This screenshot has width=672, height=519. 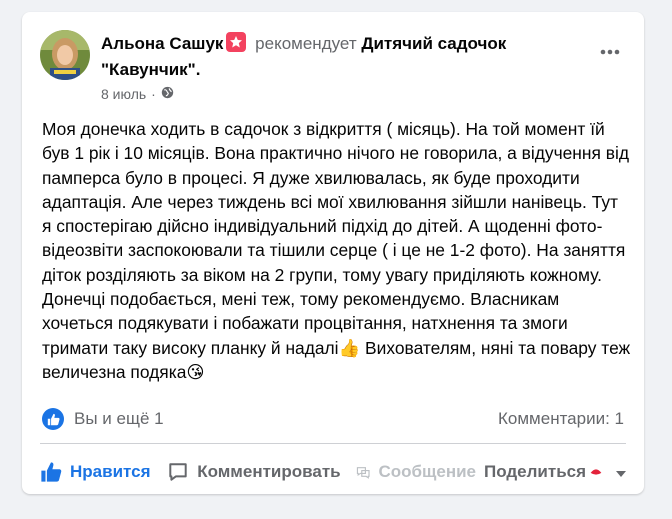 What do you see at coordinates (269, 471) in the screenshot?
I see `comment-label: Комментировать` at bounding box center [269, 471].